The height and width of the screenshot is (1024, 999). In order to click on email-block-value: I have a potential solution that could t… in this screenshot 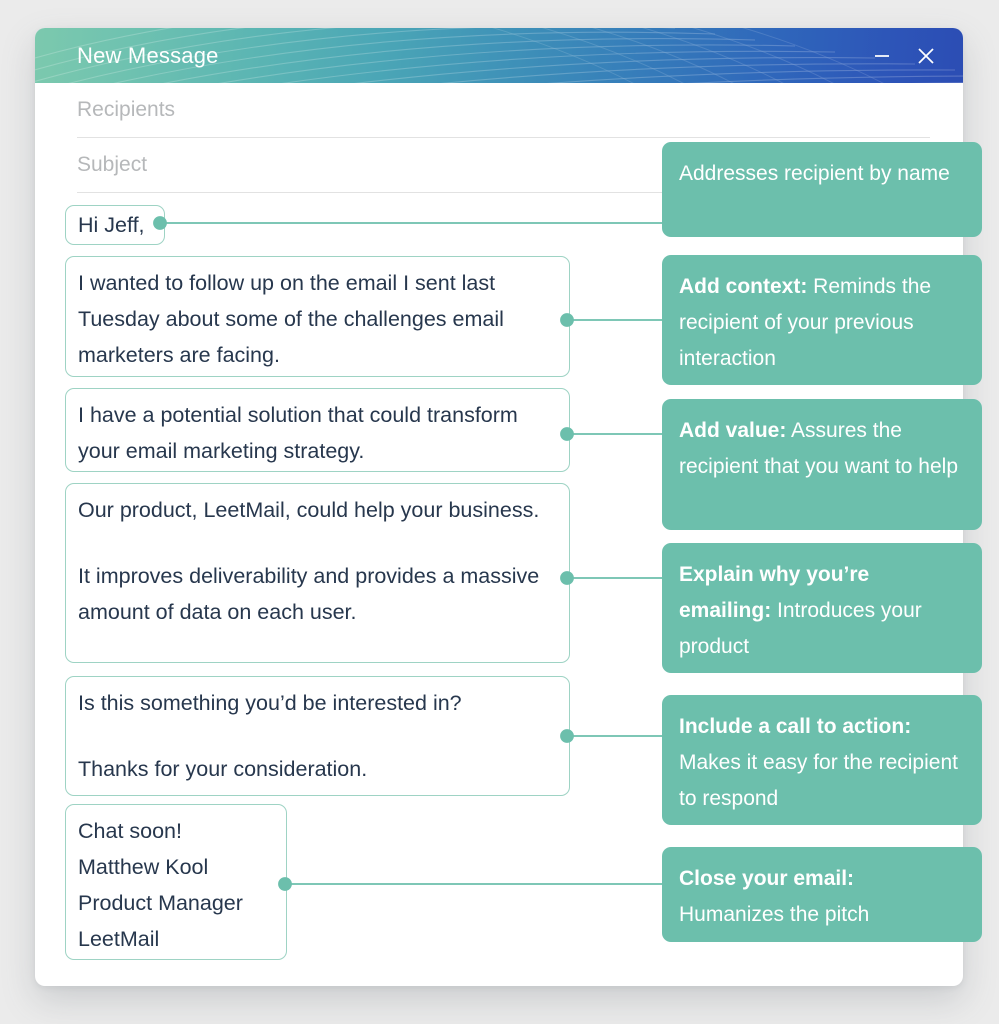, I will do `click(317, 430)`.